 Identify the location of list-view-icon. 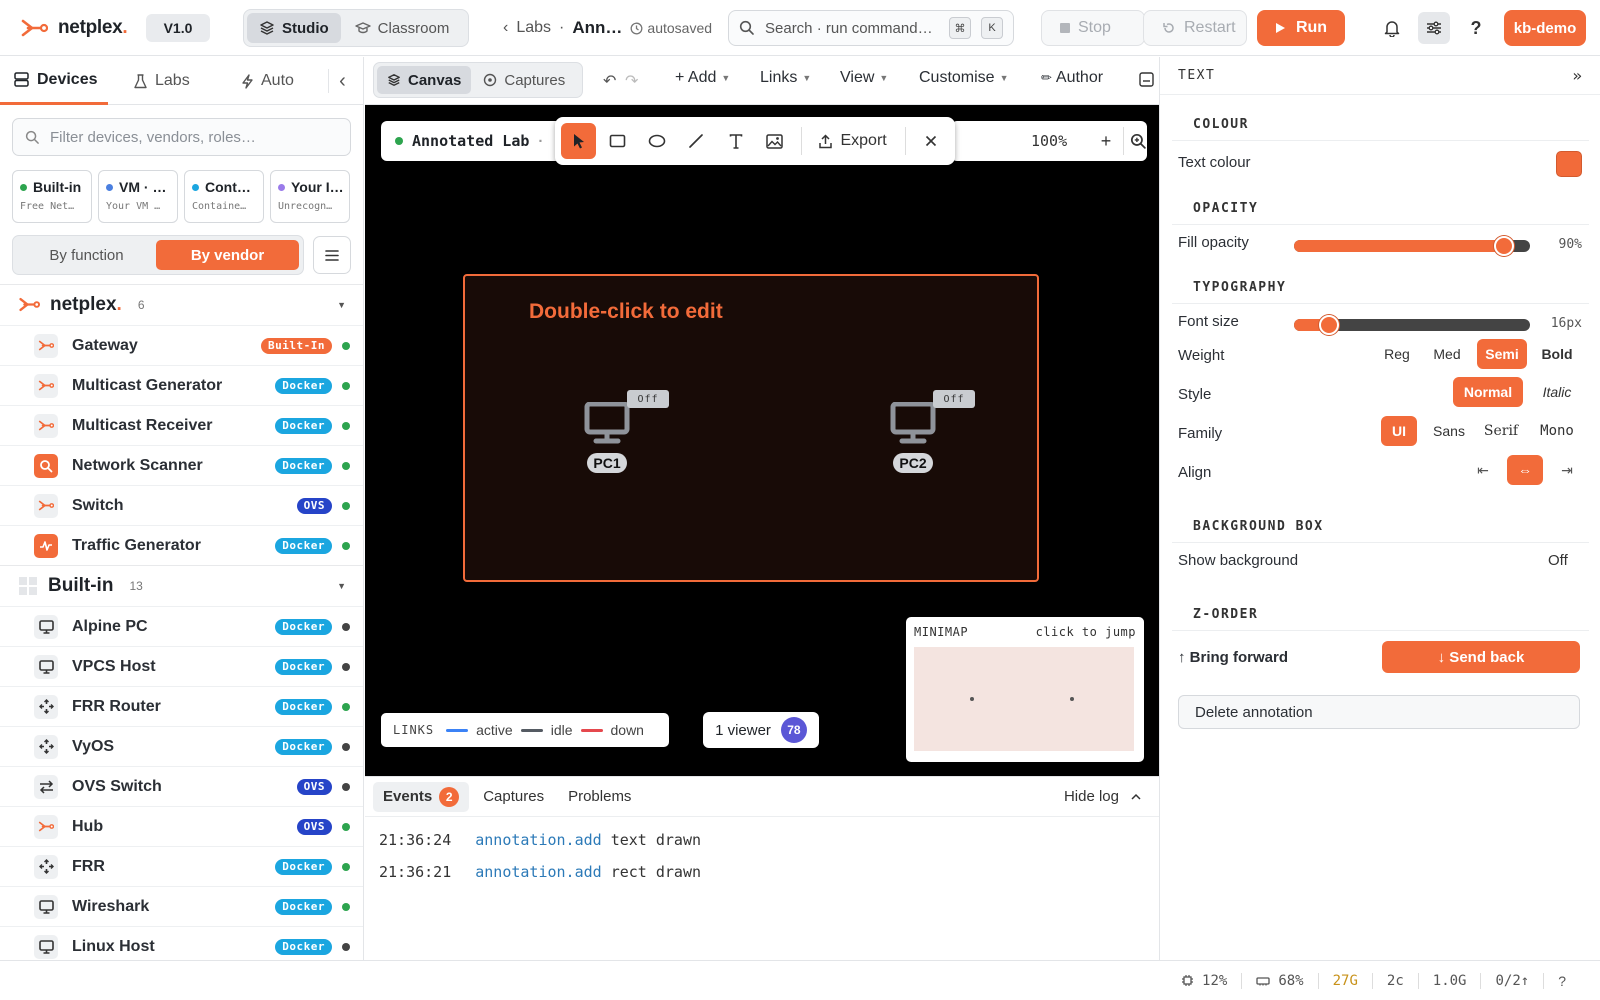
(332, 255).